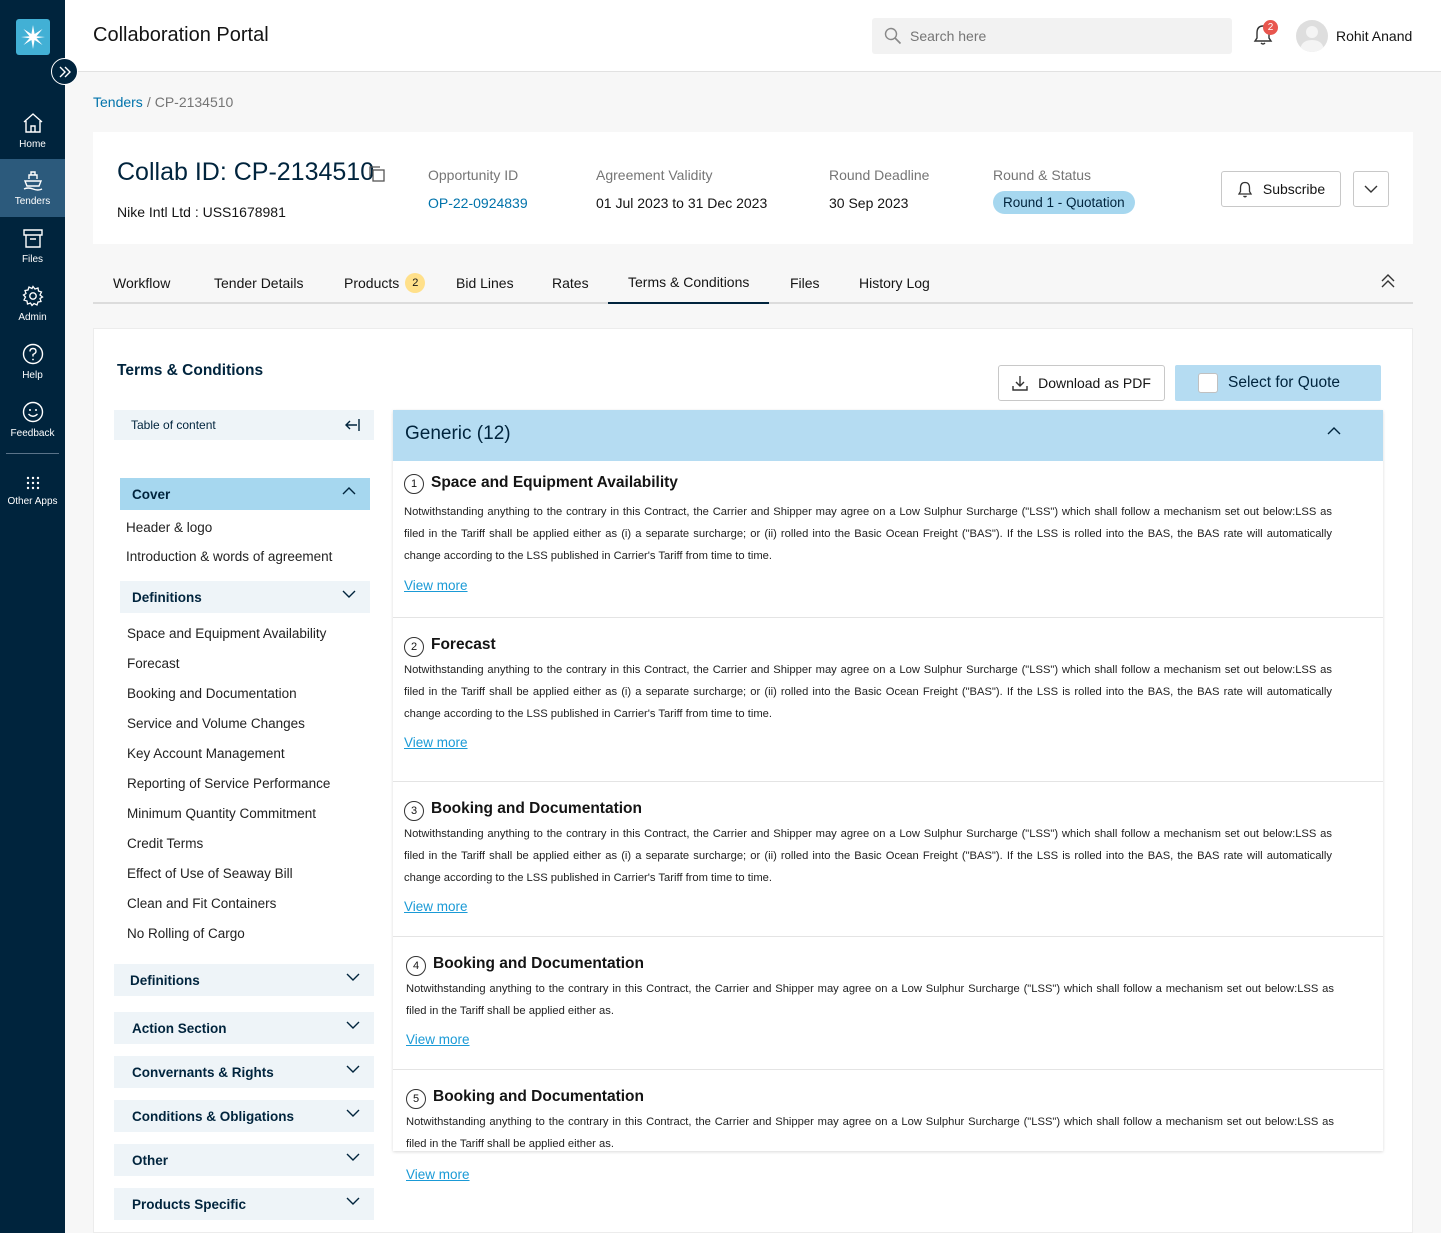 This screenshot has height=1233, width=1441. Describe the element at coordinates (246, 172) in the screenshot. I see `collab-id-title: Collab ID: CP-2134510` at that location.